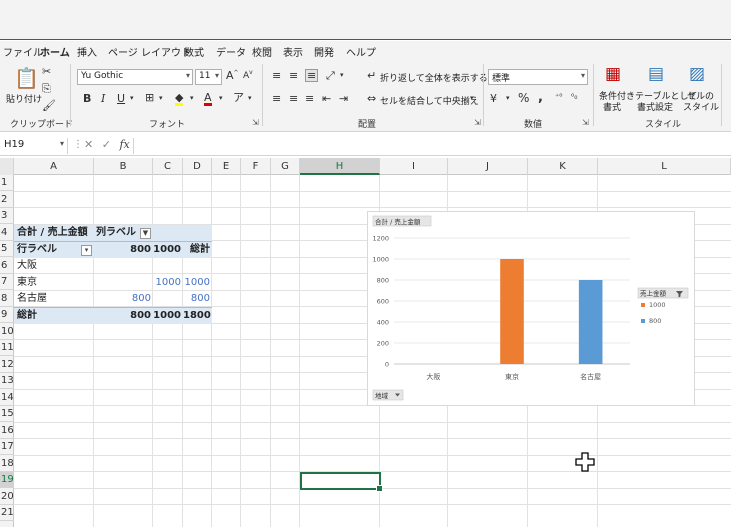  I want to click on underline-icon: U, so click(121, 98).